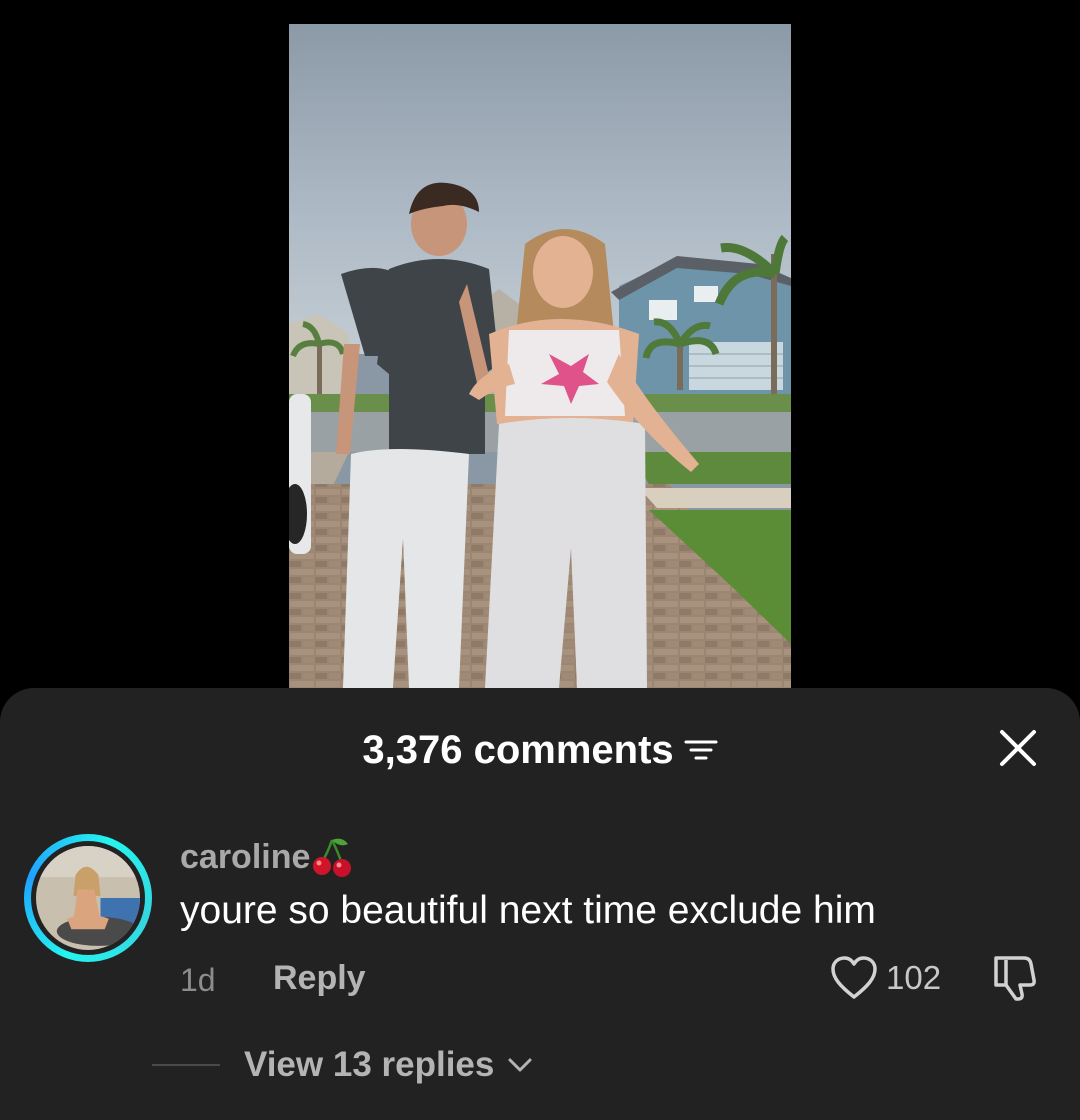  What do you see at coordinates (369, 1064) in the screenshot?
I see `view-replies-label: View 13 replies` at bounding box center [369, 1064].